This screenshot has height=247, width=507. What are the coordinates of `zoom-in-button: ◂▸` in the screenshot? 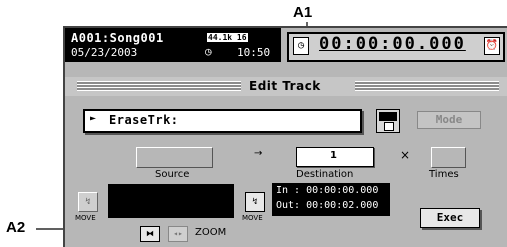 It's located at (178, 234).